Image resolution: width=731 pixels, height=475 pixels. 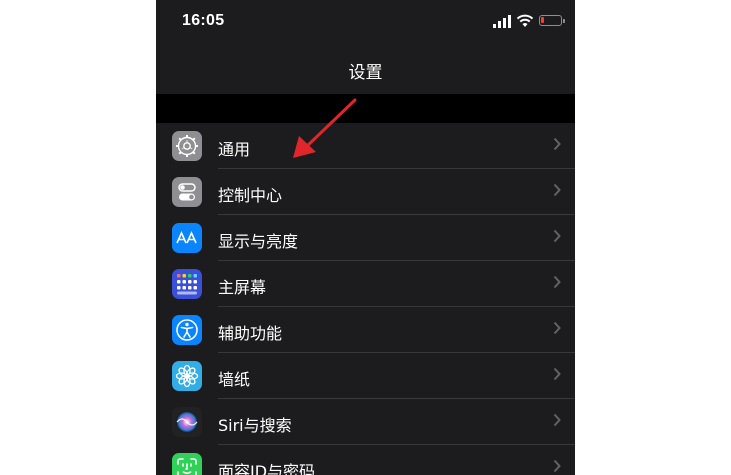 What do you see at coordinates (525, 20) in the screenshot?
I see `wifi-icon` at bounding box center [525, 20].